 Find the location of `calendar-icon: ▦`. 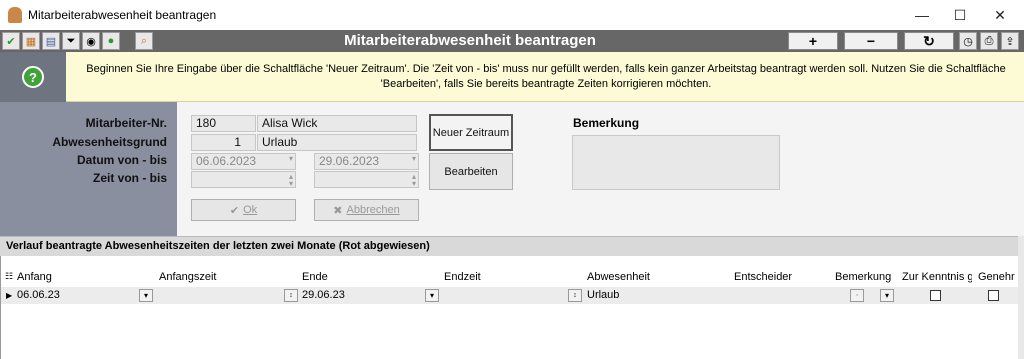

calendar-icon: ▦ is located at coordinates (31, 41).